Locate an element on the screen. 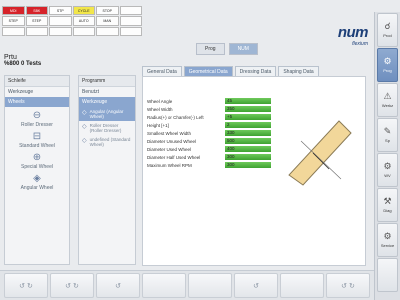  program-tool-label: Roller Dresser (Roller Dresser) is located at coordinates (105, 128).